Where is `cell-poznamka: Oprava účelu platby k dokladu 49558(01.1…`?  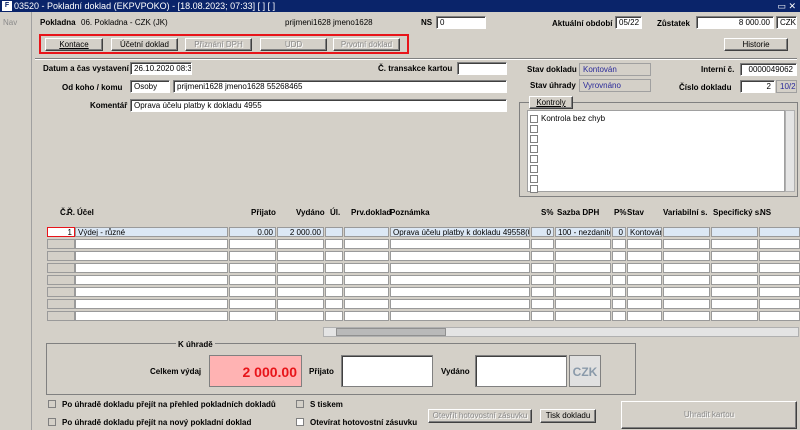
cell-poznamka: Oprava účelu platby k dokladu 49558(01.1… is located at coordinates (460, 232).